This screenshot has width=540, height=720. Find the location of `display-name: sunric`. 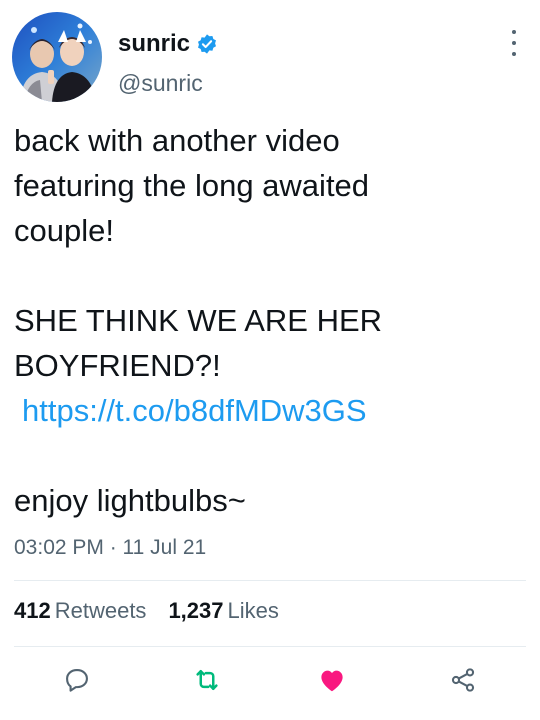

display-name: sunric is located at coordinates (154, 44).